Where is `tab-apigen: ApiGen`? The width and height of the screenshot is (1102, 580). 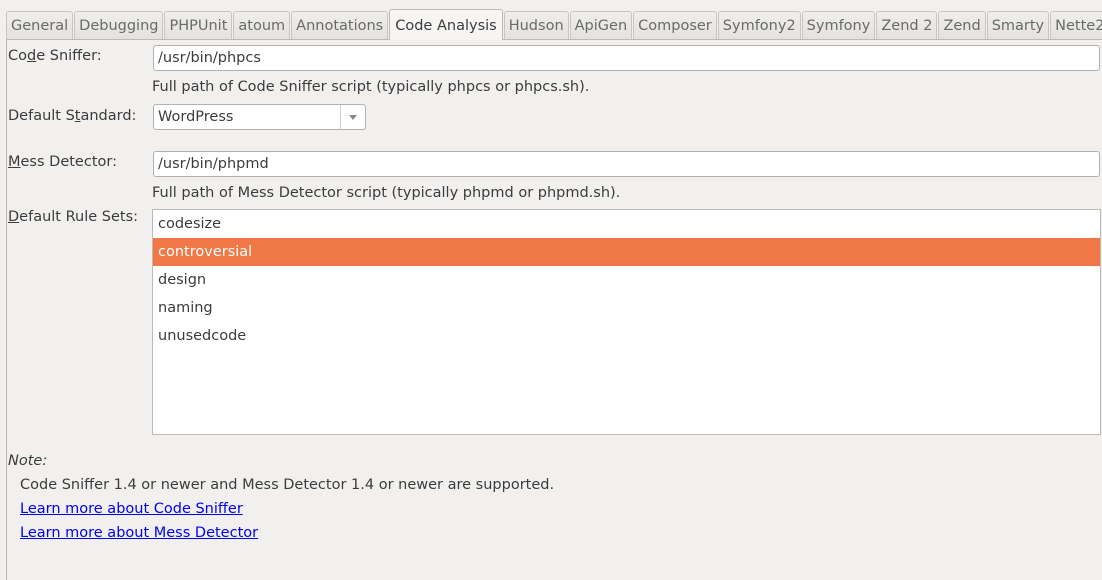 tab-apigen: ApiGen is located at coordinates (601, 25).